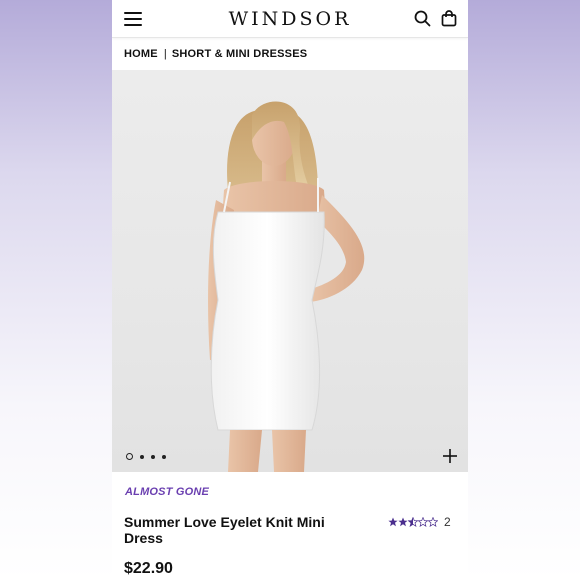 The width and height of the screenshot is (580, 580). Describe the element at coordinates (449, 19) in the screenshot. I see `shopping-bag-icon` at that location.